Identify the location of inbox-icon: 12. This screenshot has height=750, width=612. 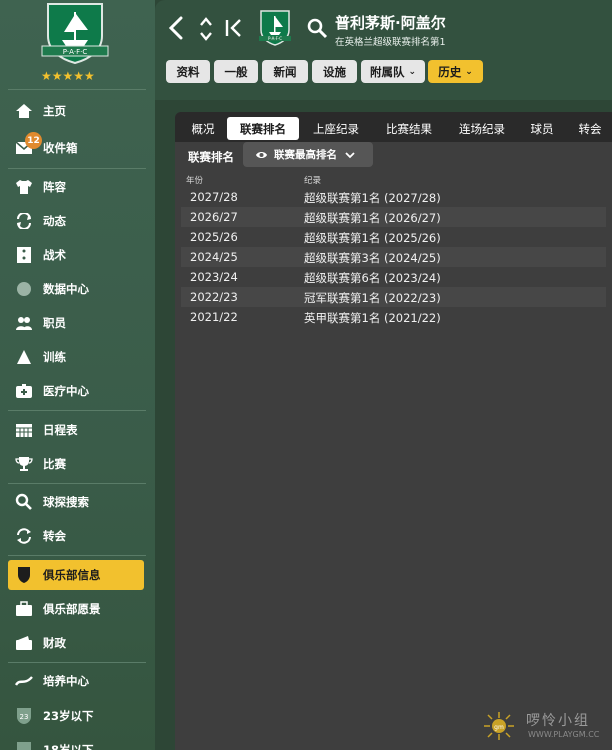
(28, 145).